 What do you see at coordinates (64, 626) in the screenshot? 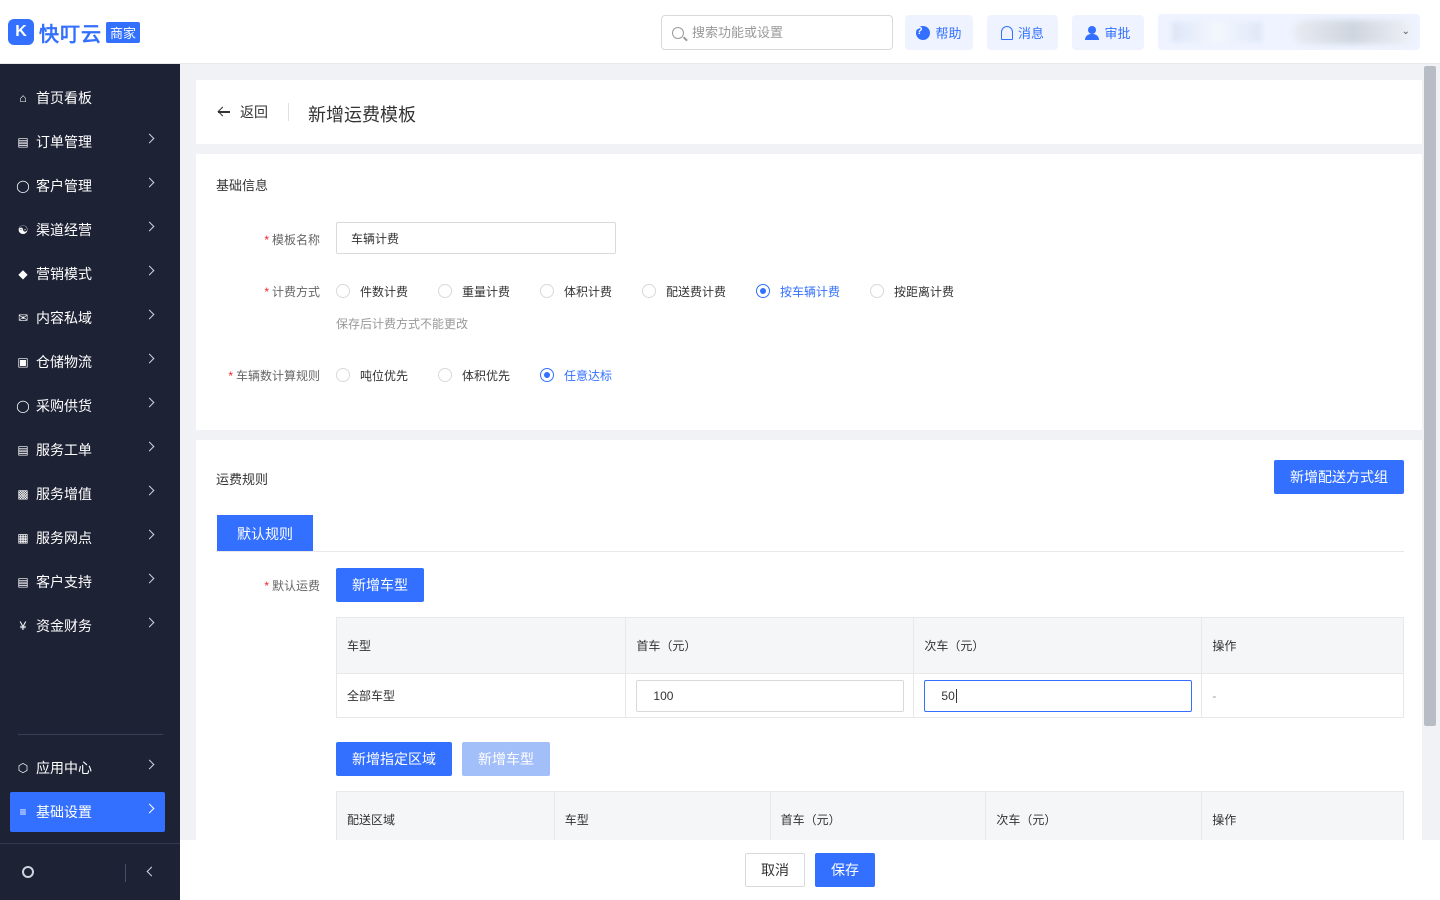
I see `sidebar-item-label: 资金财务` at bounding box center [64, 626].